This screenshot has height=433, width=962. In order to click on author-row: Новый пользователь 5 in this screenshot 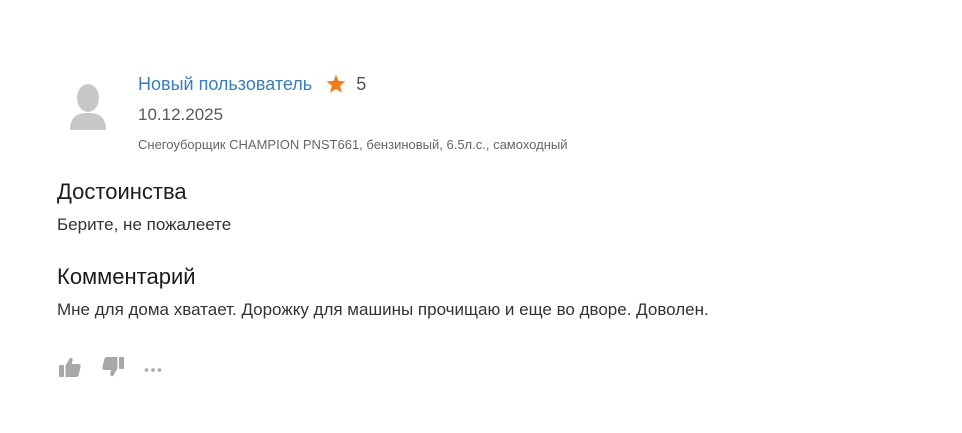, I will do `click(540, 84)`.